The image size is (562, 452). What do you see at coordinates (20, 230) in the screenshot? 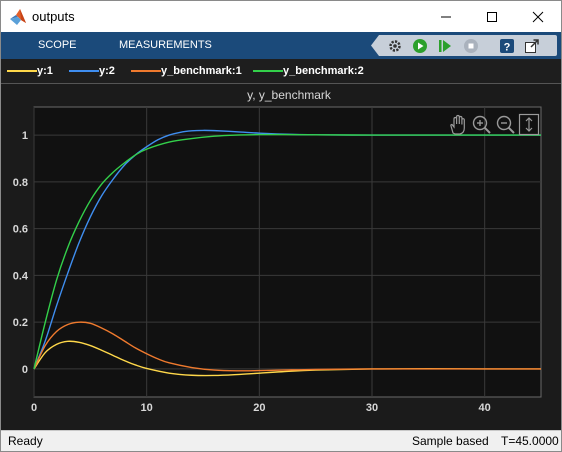
I see `y-tick-label: 0.6` at bounding box center [20, 230].